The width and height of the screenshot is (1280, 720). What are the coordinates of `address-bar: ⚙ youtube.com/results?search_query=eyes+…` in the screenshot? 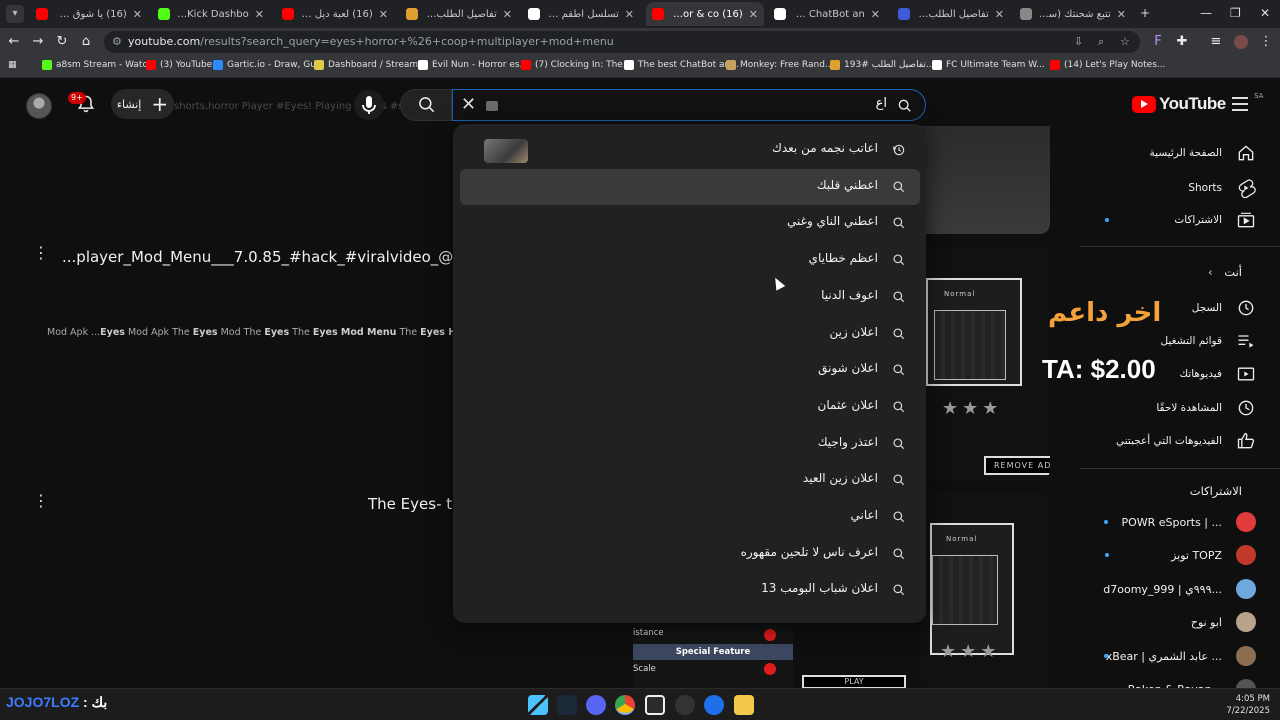 It's located at (622, 42).